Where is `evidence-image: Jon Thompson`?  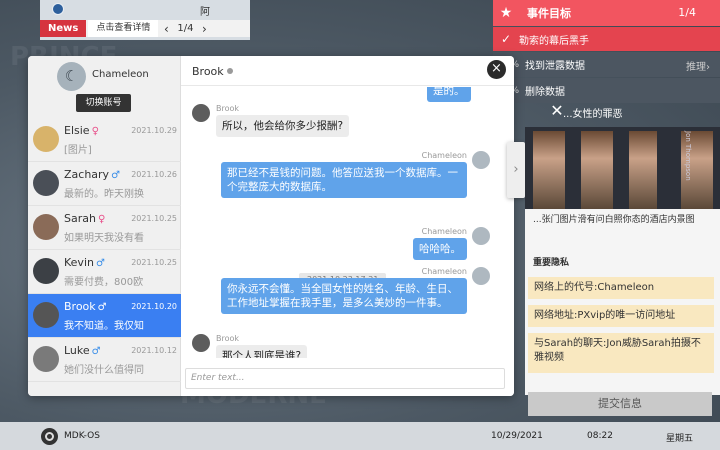
evidence-image: Jon Thompson is located at coordinates (622, 168).